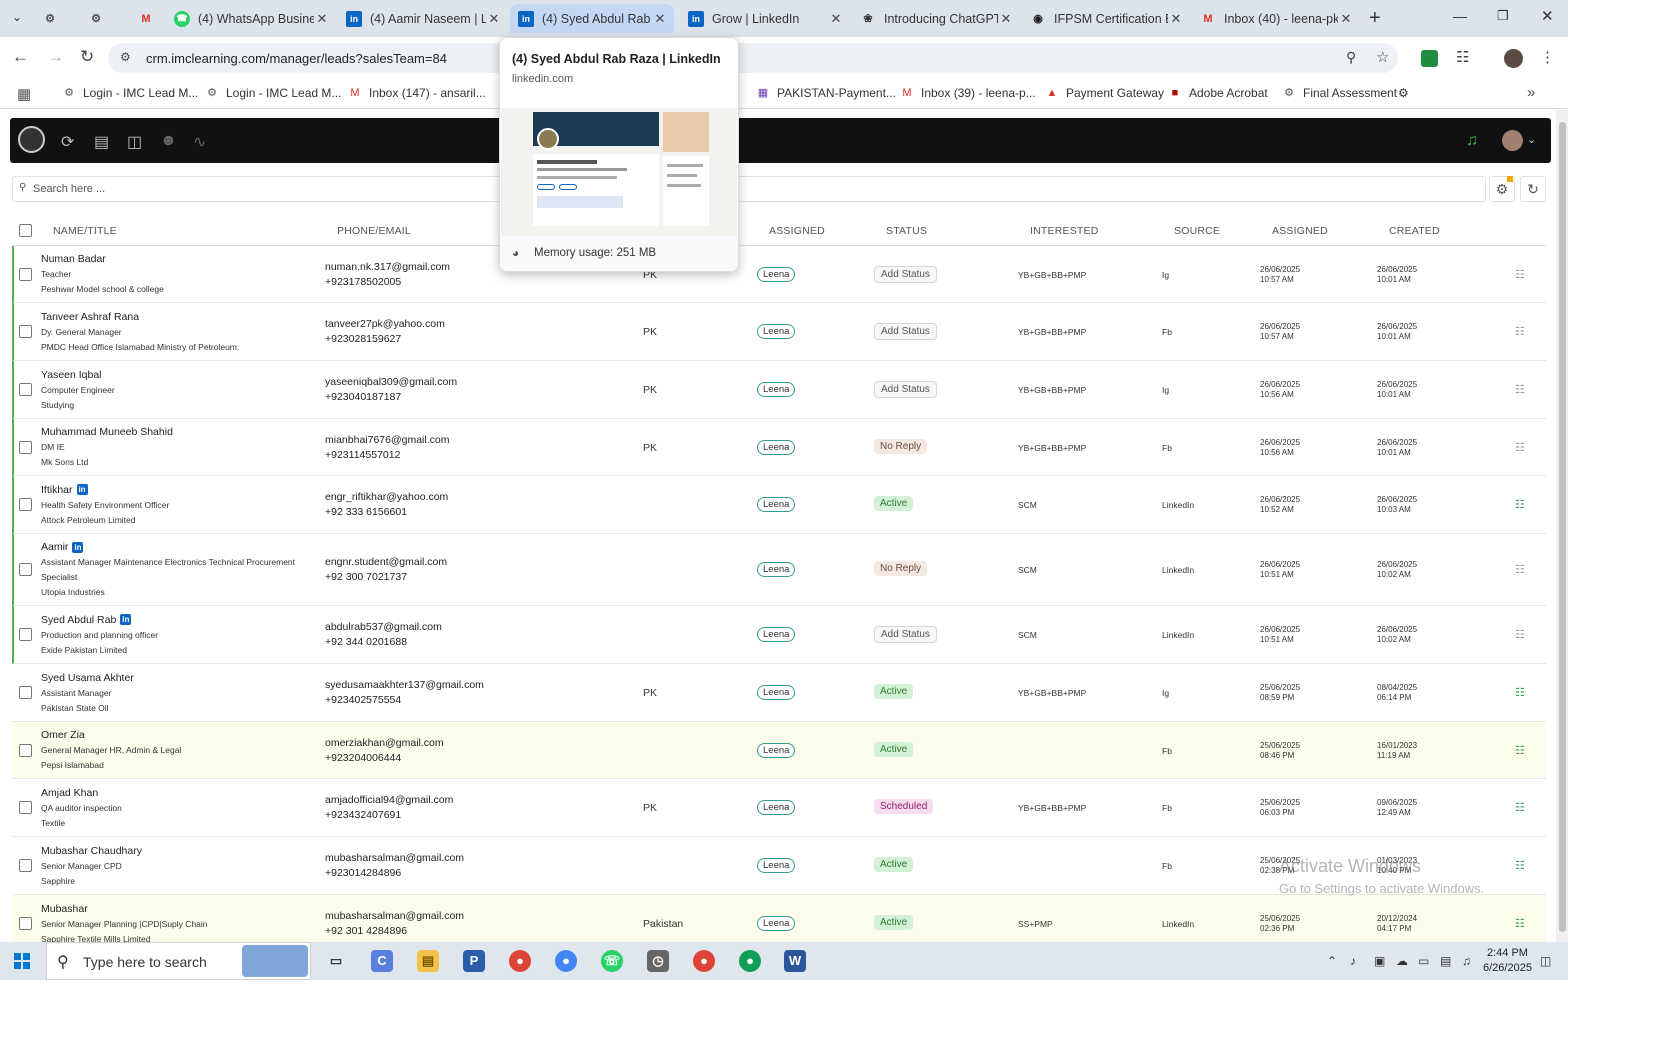  Describe the element at coordinates (125, 57) in the screenshot. I see `site-info-icon: ⚙` at that location.